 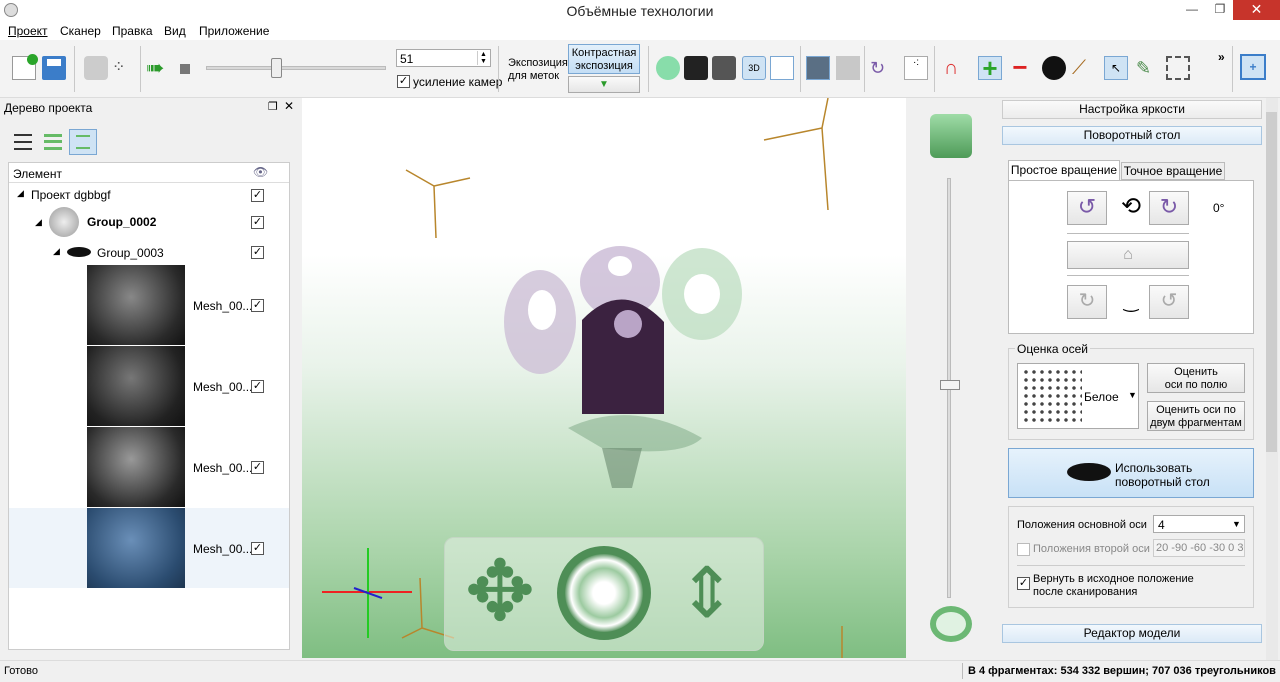 What do you see at coordinates (1271, 282) in the screenshot?
I see `scrollbar-thumb` at bounding box center [1271, 282].